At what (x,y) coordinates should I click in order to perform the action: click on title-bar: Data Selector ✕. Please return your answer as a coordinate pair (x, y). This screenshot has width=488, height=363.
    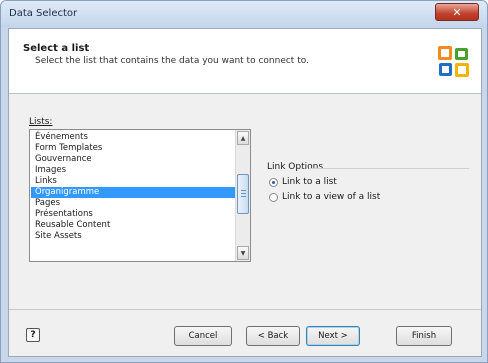
    Looking at the image, I should click on (244, 14).